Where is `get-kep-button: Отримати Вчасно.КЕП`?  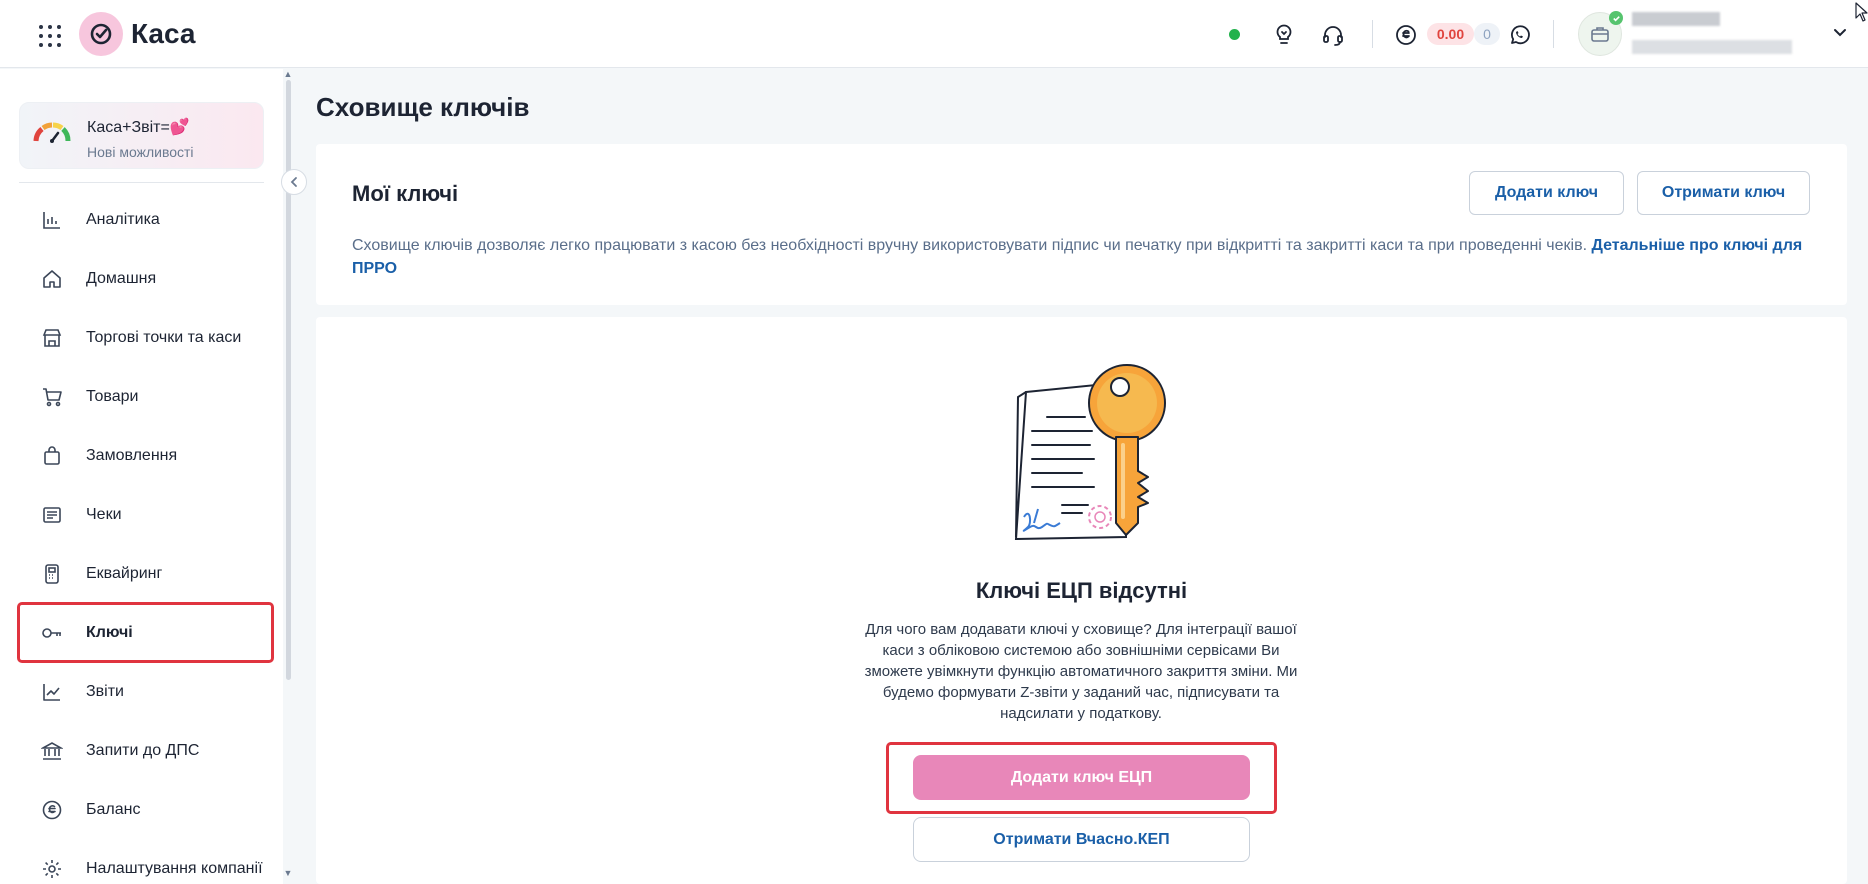
get-kep-button: Отримати Вчасно.КЕП is located at coordinates (1081, 839).